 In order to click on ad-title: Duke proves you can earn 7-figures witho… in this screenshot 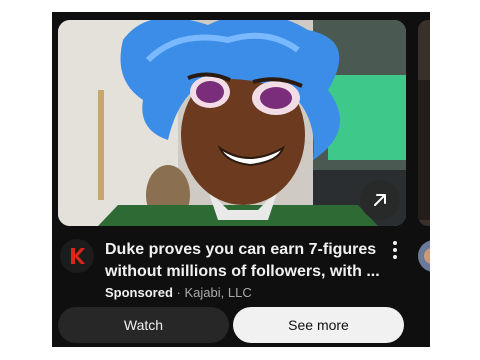, I will do `click(242, 261)`.